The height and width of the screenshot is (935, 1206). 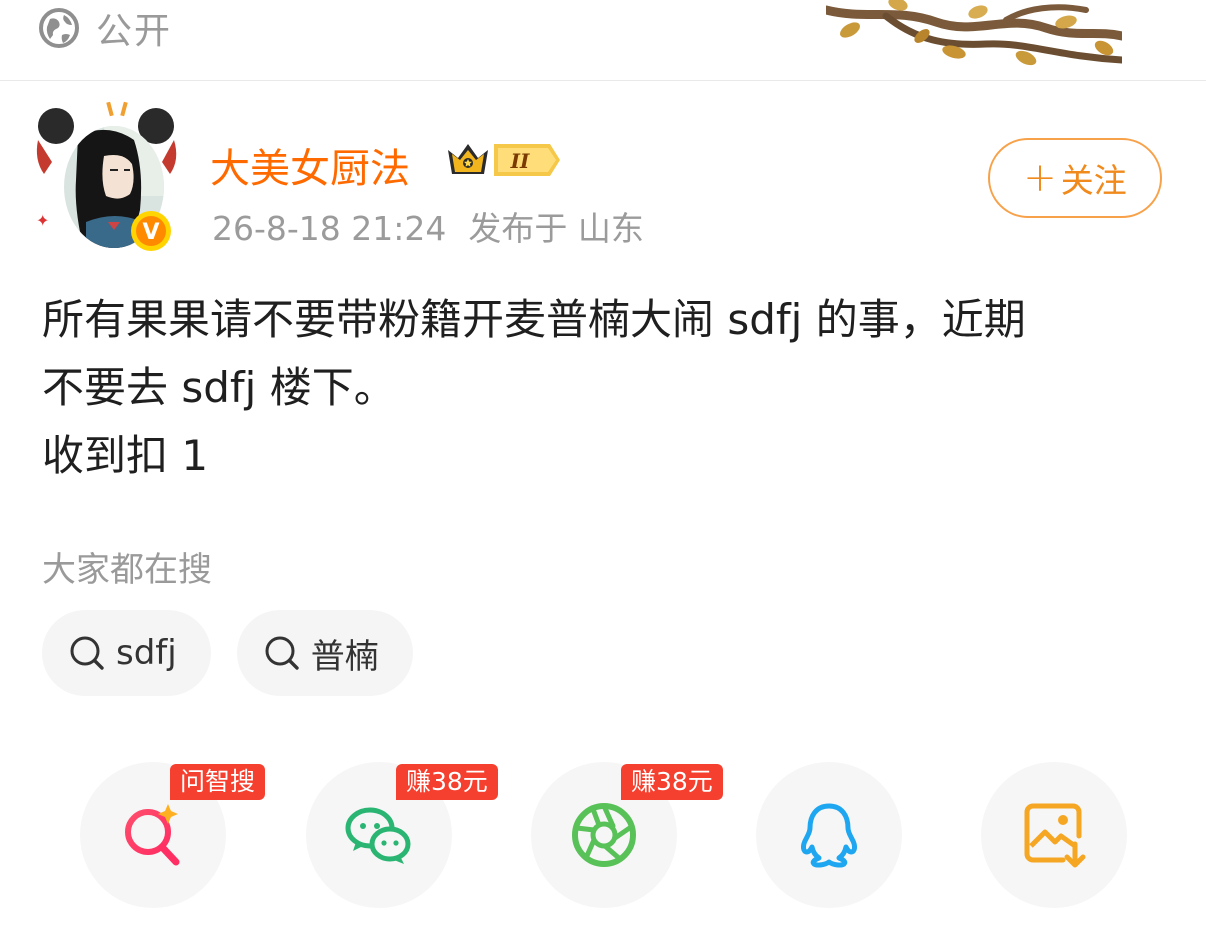 I want to click on post-line: 所有果果请不要带粉籍开麦普楠大闹 sdfj 的事，近期, so click(x=534, y=319).